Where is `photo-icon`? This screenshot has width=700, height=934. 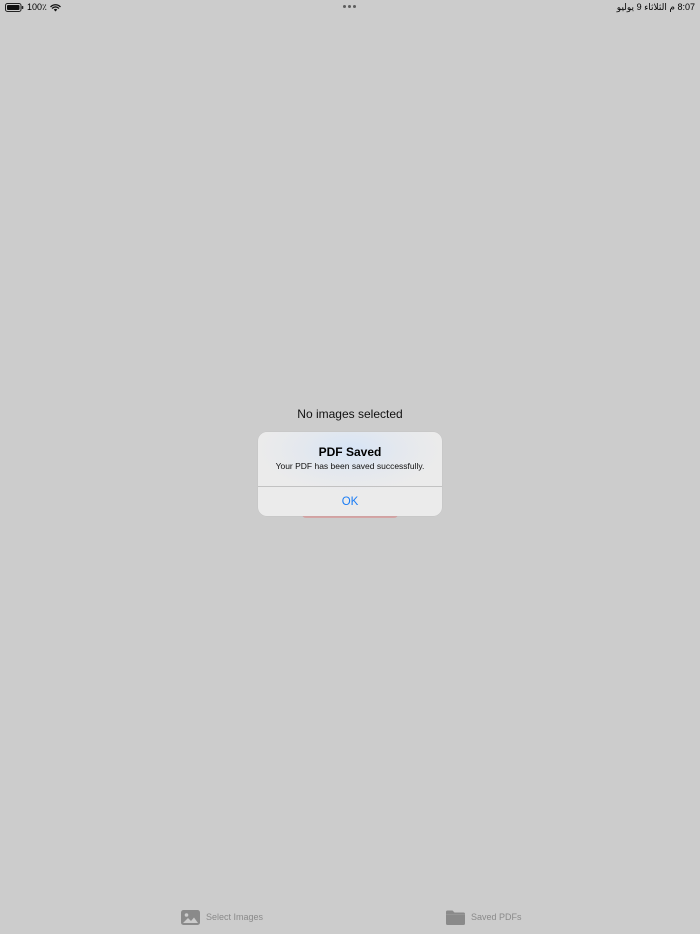
photo-icon is located at coordinates (190, 917).